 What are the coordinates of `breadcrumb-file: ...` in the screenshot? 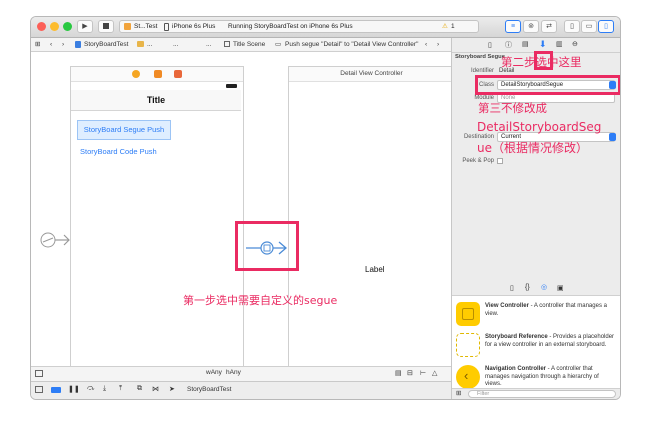 It's located at (175, 44).